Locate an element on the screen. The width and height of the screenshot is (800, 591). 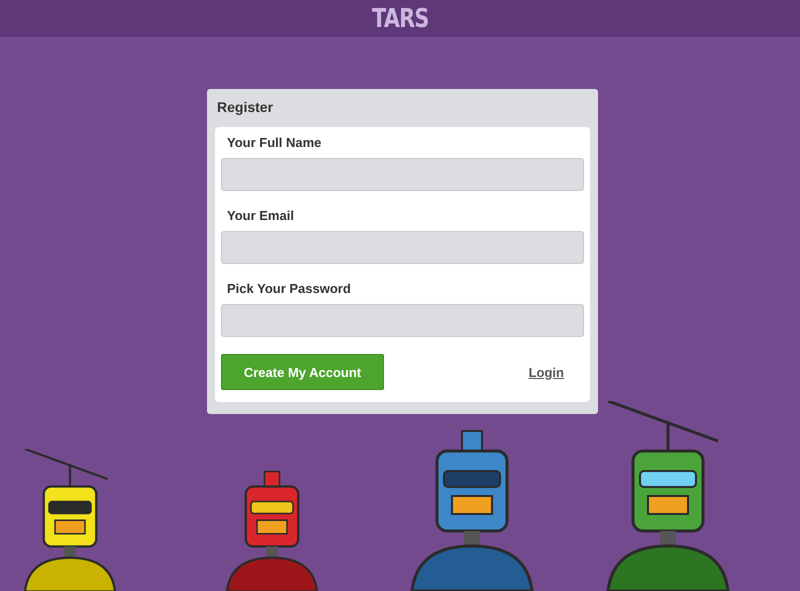
field-label: Your Full Name is located at coordinates (274, 142).